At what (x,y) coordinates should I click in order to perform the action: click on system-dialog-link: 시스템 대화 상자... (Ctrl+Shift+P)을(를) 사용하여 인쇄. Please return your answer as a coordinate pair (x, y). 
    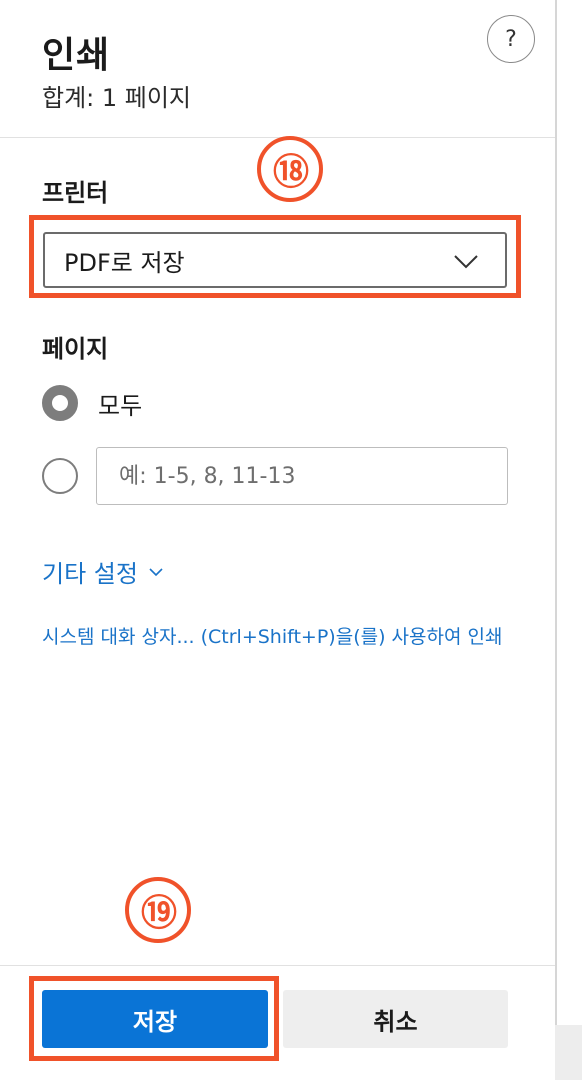
    Looking at the image, I should click on (298, 635).